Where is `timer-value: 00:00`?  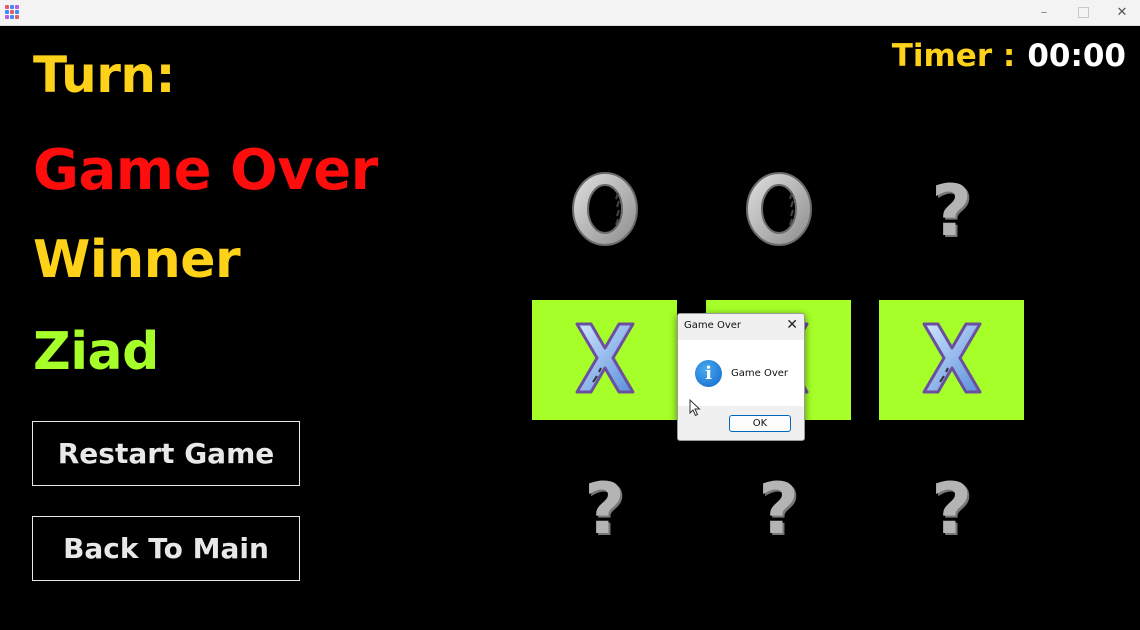
timer-value: 00:00 is located at coordinates (1076, 56).